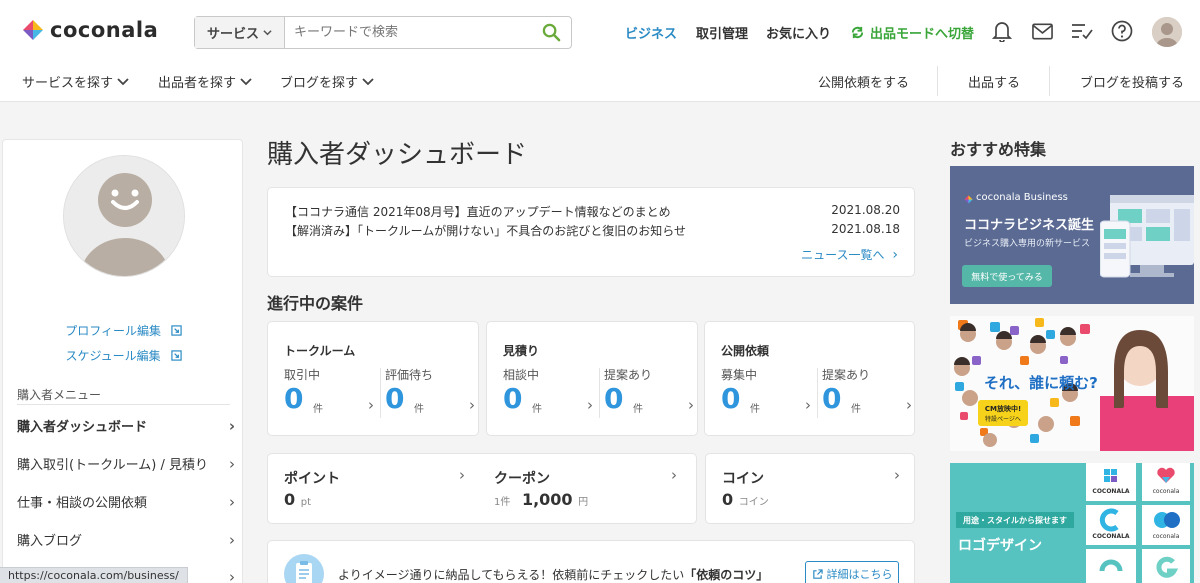 This screenshot has height=583, width=1200. I want to click on cm-badge: CM放映中! 特設ページへ, so click(1003, 413).